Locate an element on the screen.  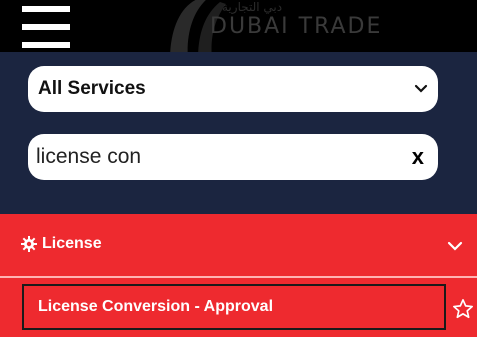
category-label: License is located at coordinates (72, 243).